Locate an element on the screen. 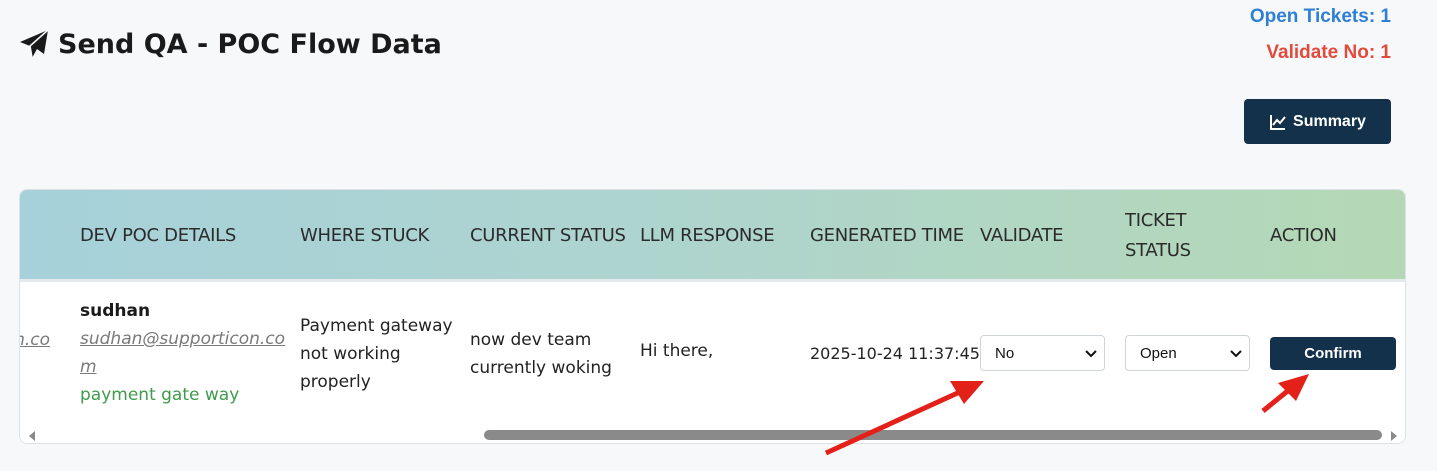  poc-email-link: sudhan@supporticon.co m is located at coordinates (183, 353).